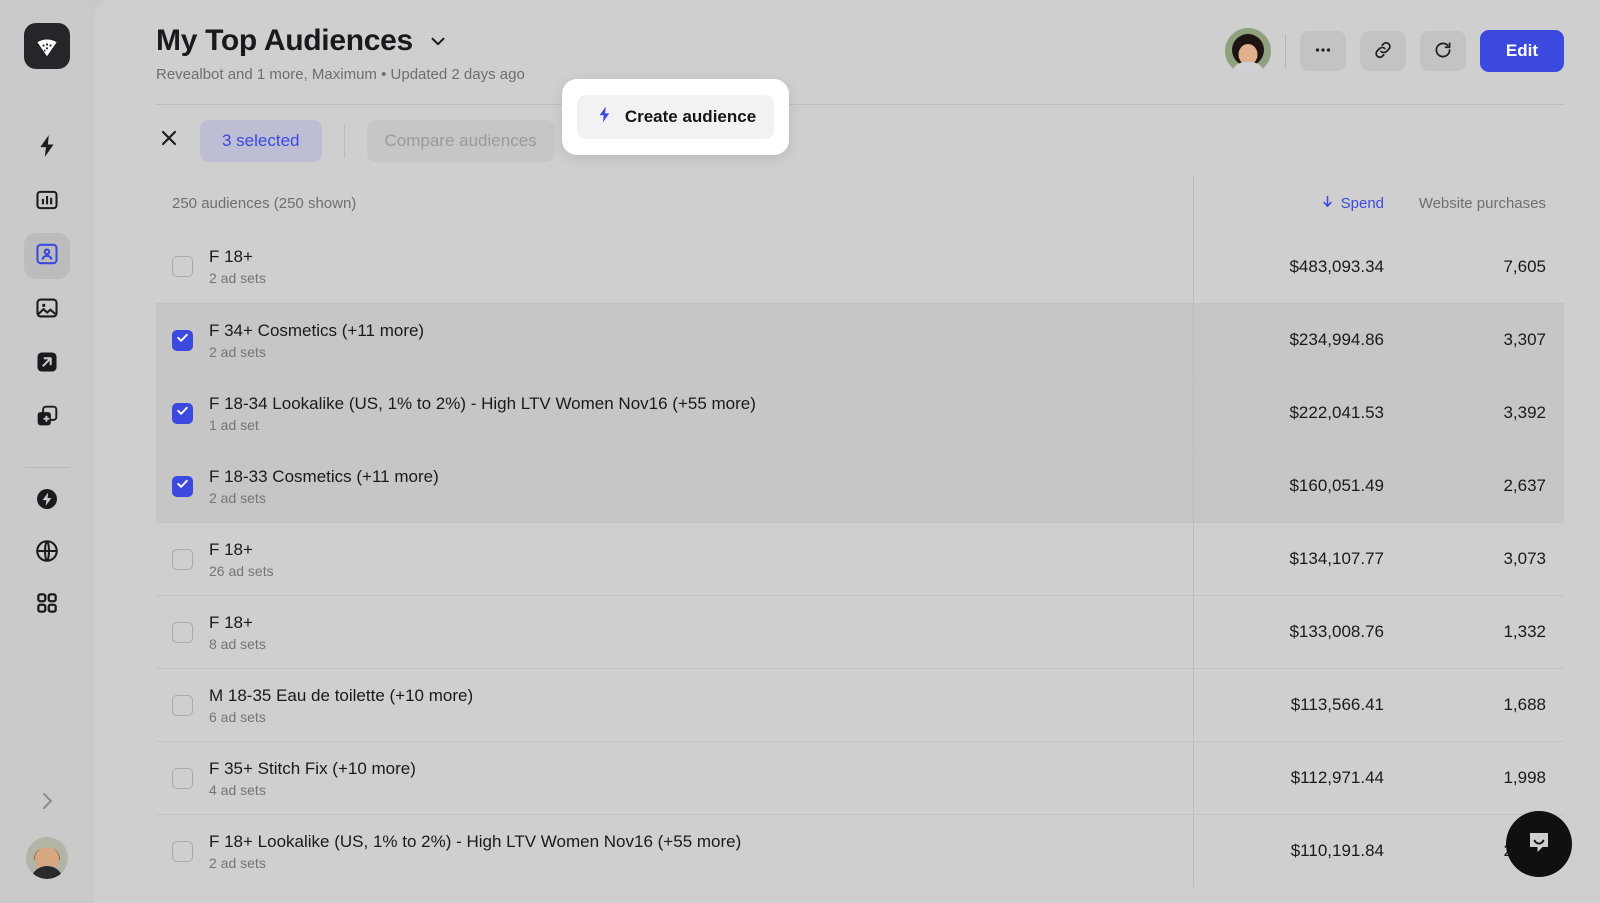  I want to click on row-main-cell: F 35+ Stitch Fix (+10 more) 4 ad sets, so click(674, 778).